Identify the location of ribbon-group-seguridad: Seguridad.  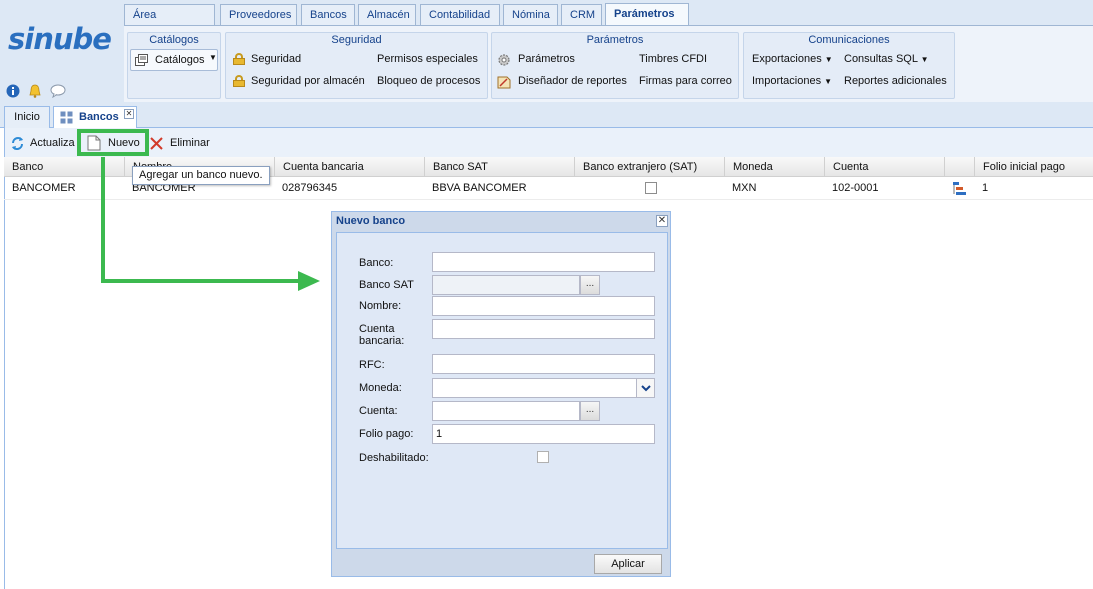
(356, 65).